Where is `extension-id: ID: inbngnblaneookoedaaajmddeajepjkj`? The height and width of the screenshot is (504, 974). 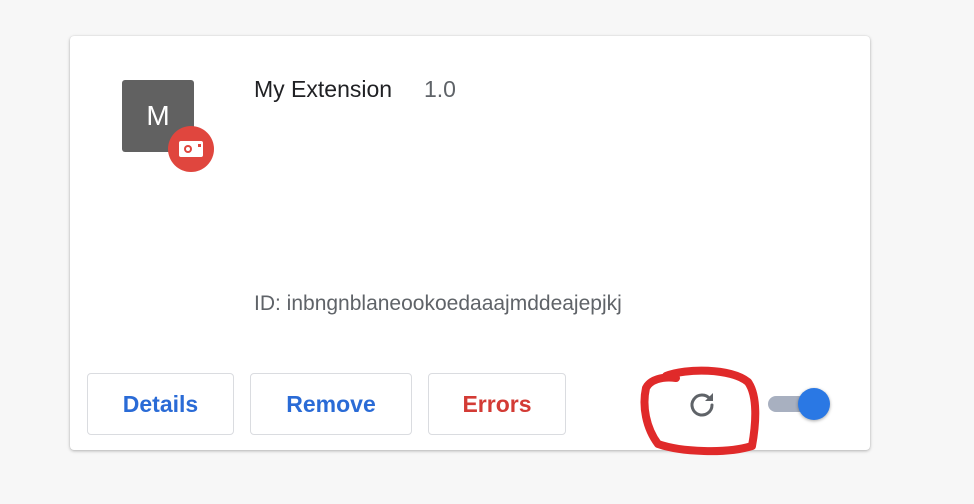
extension-id: ID: inbngnblaneookoedaaajmddeajepjkj is located at coordinates (438, 303).